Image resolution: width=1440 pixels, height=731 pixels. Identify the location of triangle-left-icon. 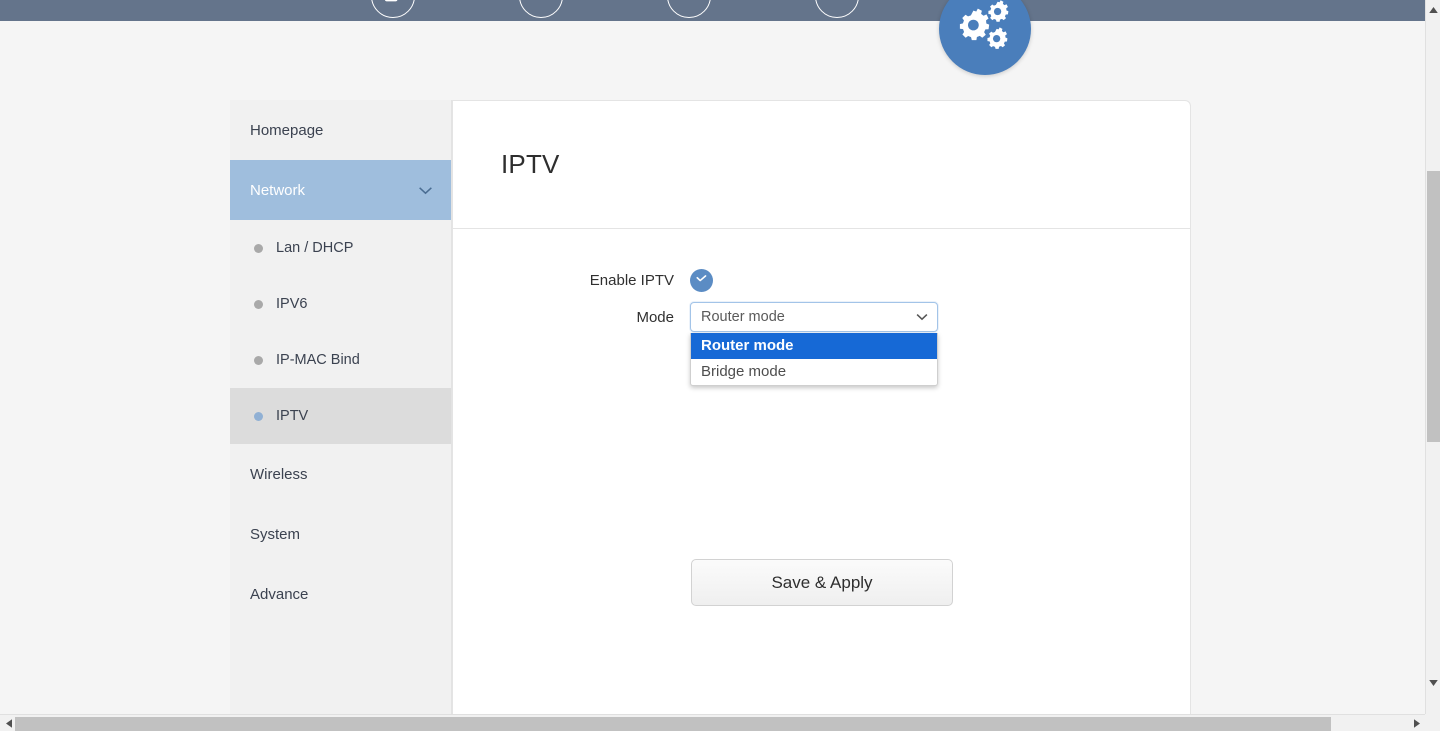
(8, 723).